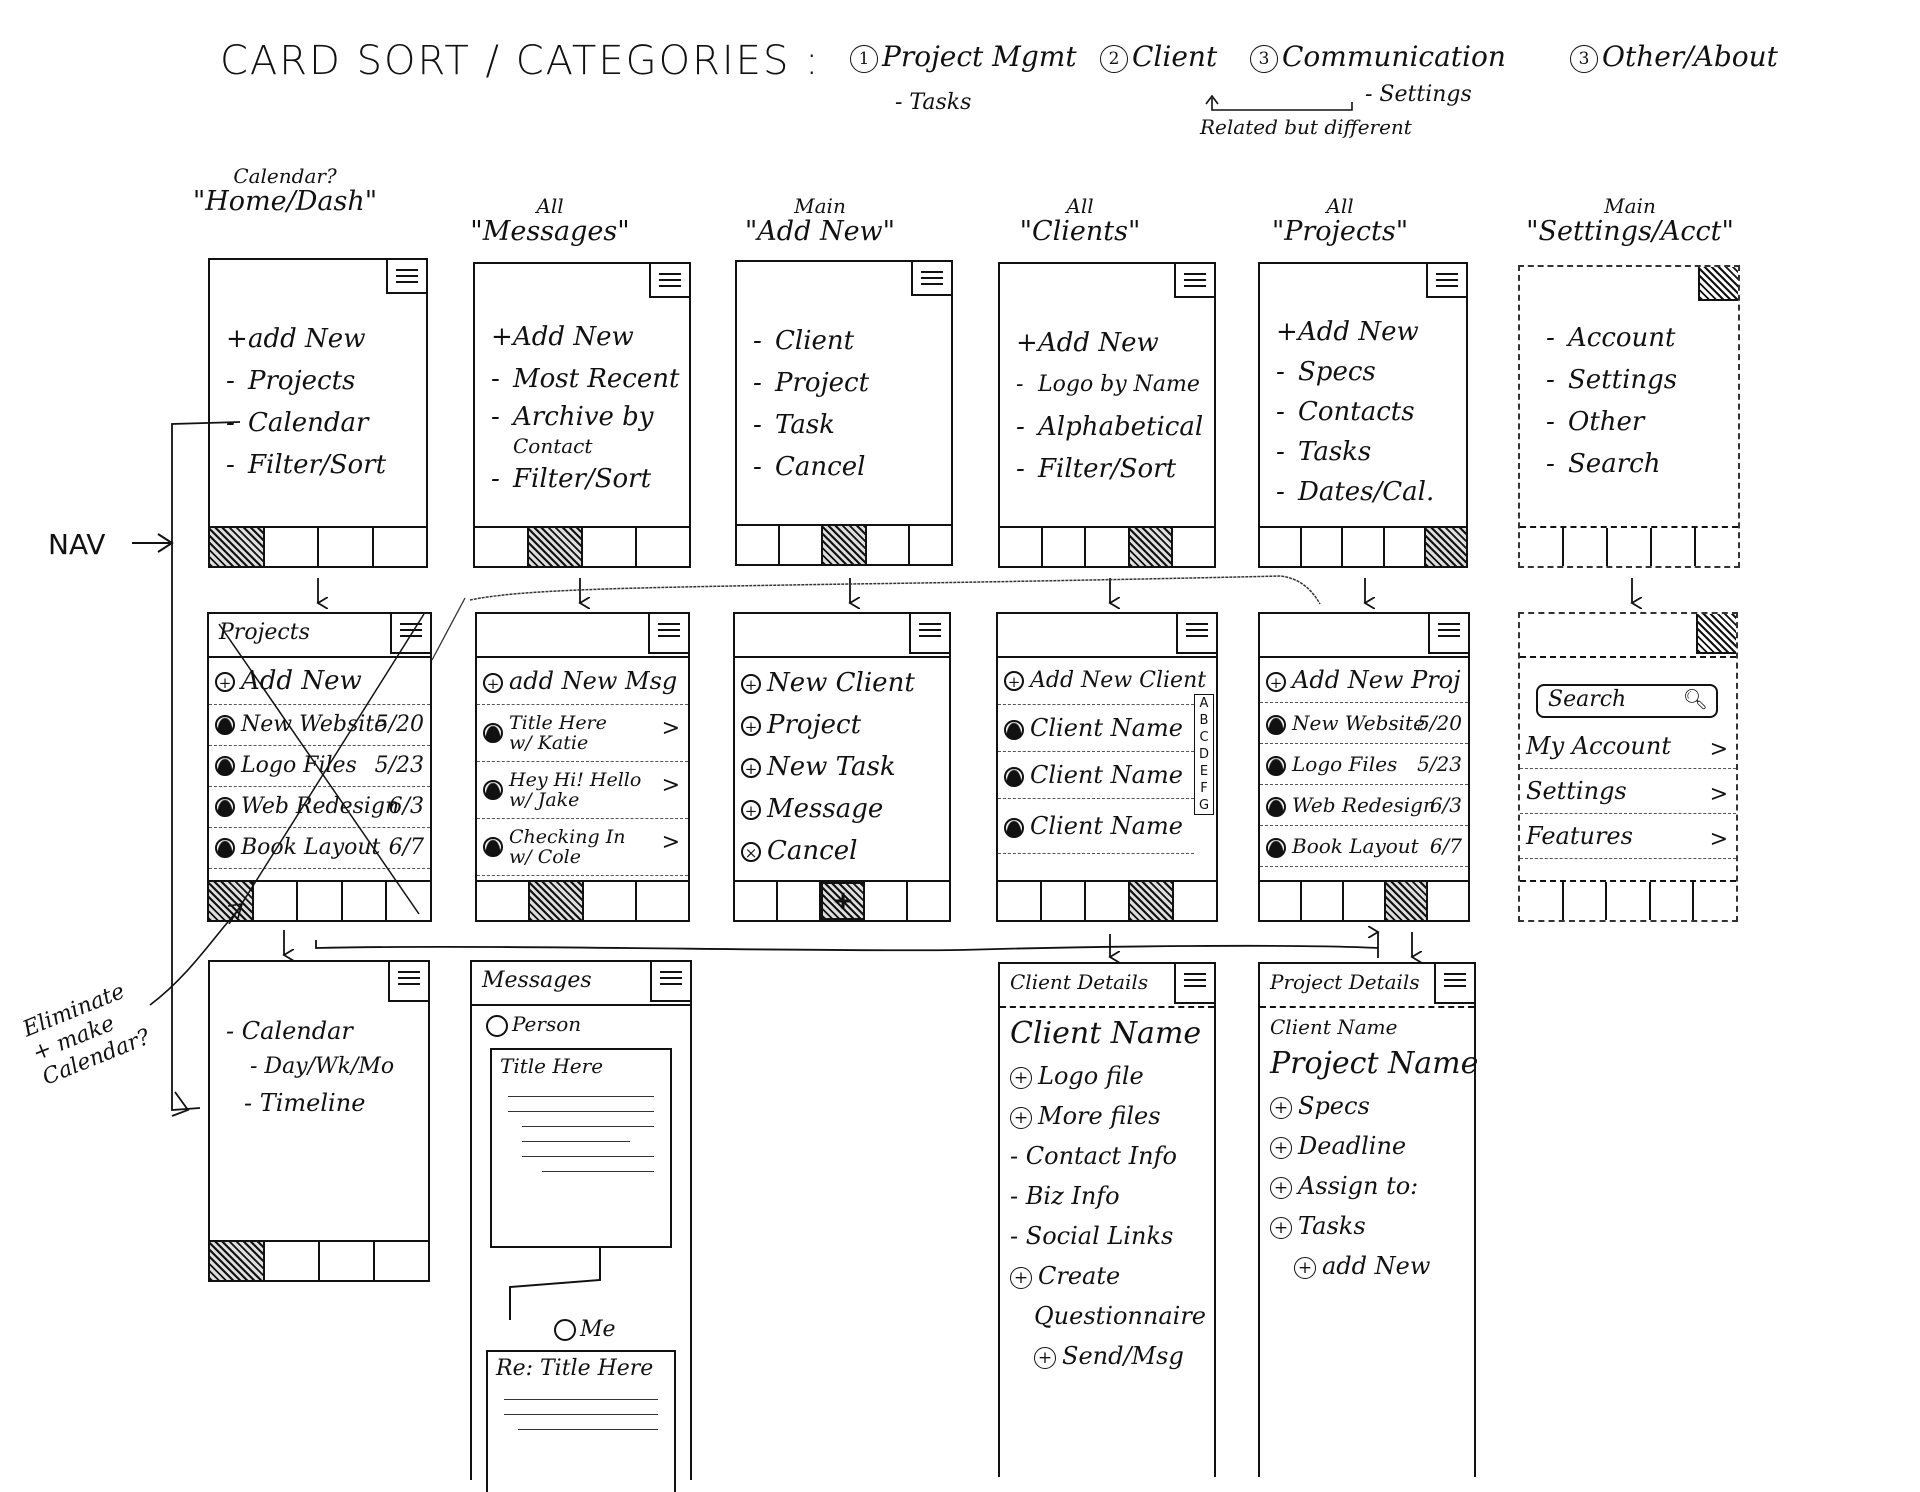  Describe the element at coordinates (848, 383) in the screenshot. I see `list-item: - Project` at that location.